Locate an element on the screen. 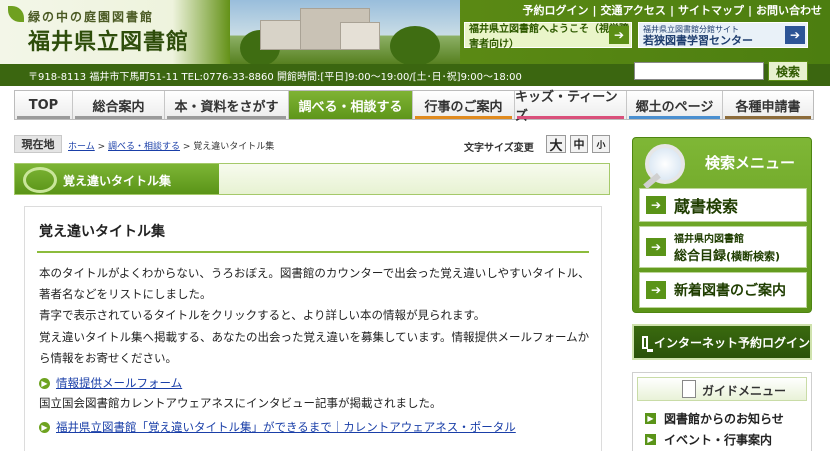 This screenshot has height=451, width=830. nav-label: 調べる・相談する is located at coordinates (350, 107).